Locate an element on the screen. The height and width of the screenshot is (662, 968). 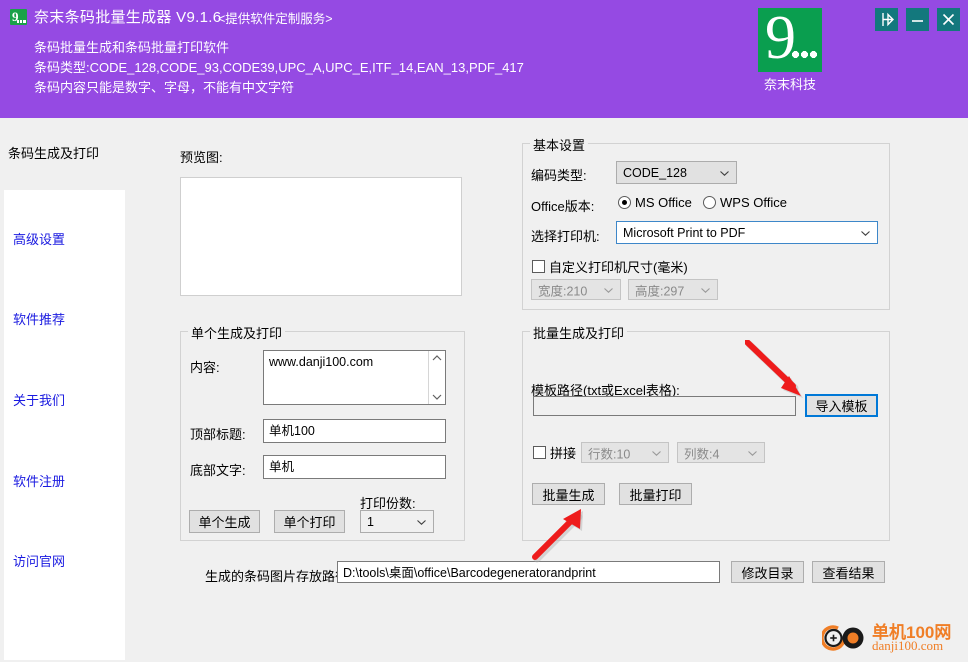
merge-checkbox: 拼接 is located at coordinates (554, 452).